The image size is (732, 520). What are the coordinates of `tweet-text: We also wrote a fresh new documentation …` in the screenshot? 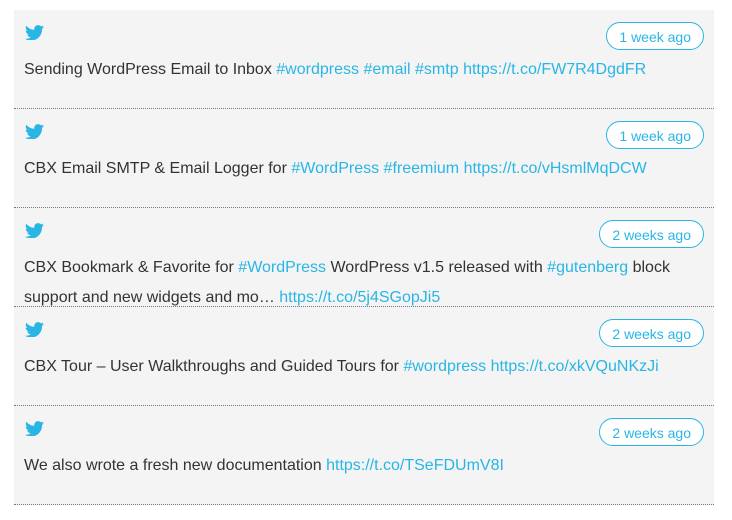 It's located at (363, 466).